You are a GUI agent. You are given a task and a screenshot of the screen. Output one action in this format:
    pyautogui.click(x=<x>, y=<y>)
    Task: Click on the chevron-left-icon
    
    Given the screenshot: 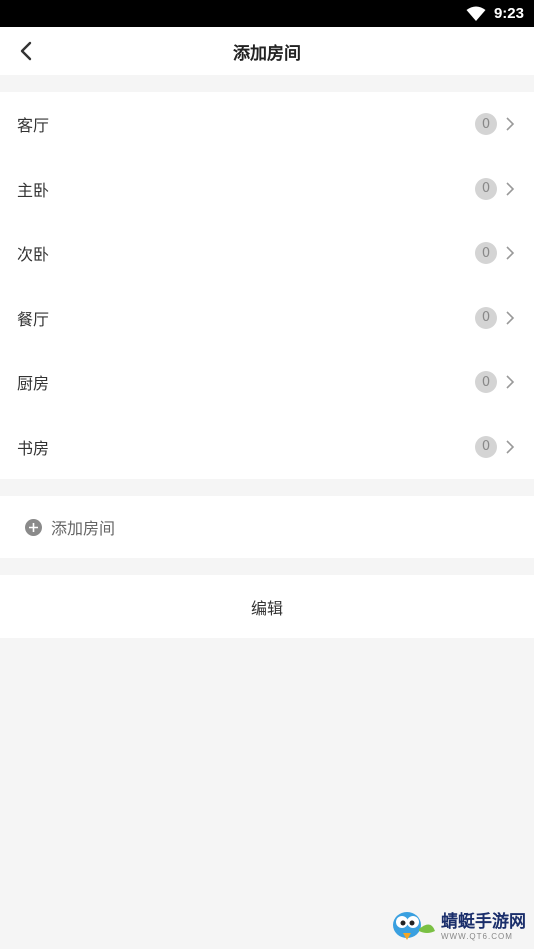 What is the action you would take?
    pyautogui.click(x=26, y=51)
    